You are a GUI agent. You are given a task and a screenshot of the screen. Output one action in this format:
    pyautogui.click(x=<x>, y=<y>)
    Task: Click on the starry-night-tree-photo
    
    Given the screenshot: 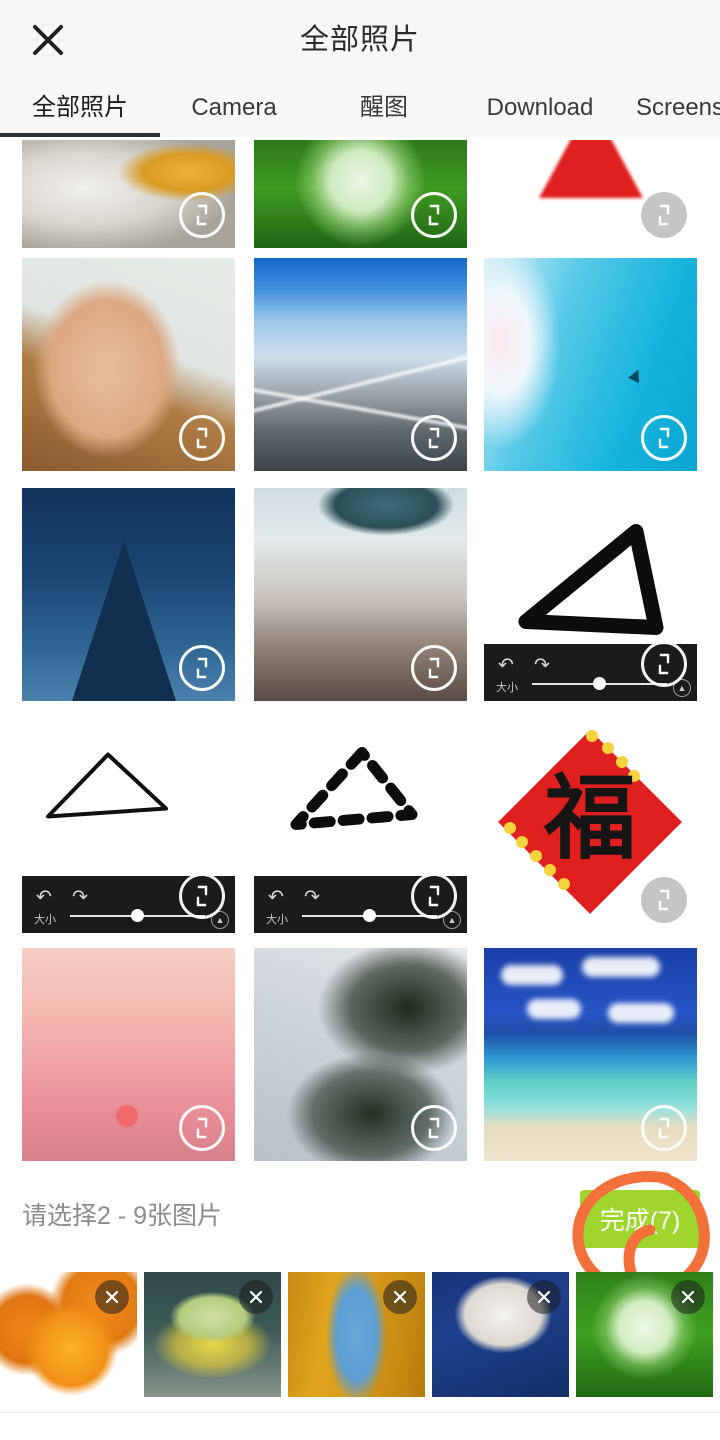 What is the action you would take?
    pyautogui.click(x=128, y=594)
    